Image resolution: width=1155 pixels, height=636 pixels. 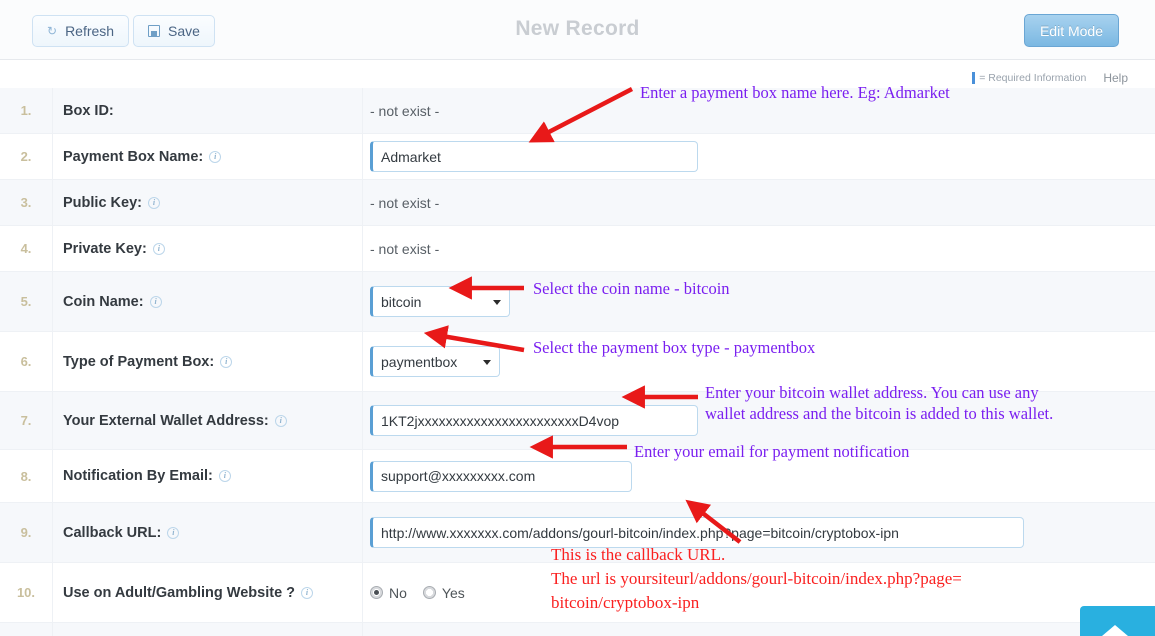 What do you see at coordinates (26, 476) in the screenshot?
I see `row-number: 8.` at bounding box center [26, 476].